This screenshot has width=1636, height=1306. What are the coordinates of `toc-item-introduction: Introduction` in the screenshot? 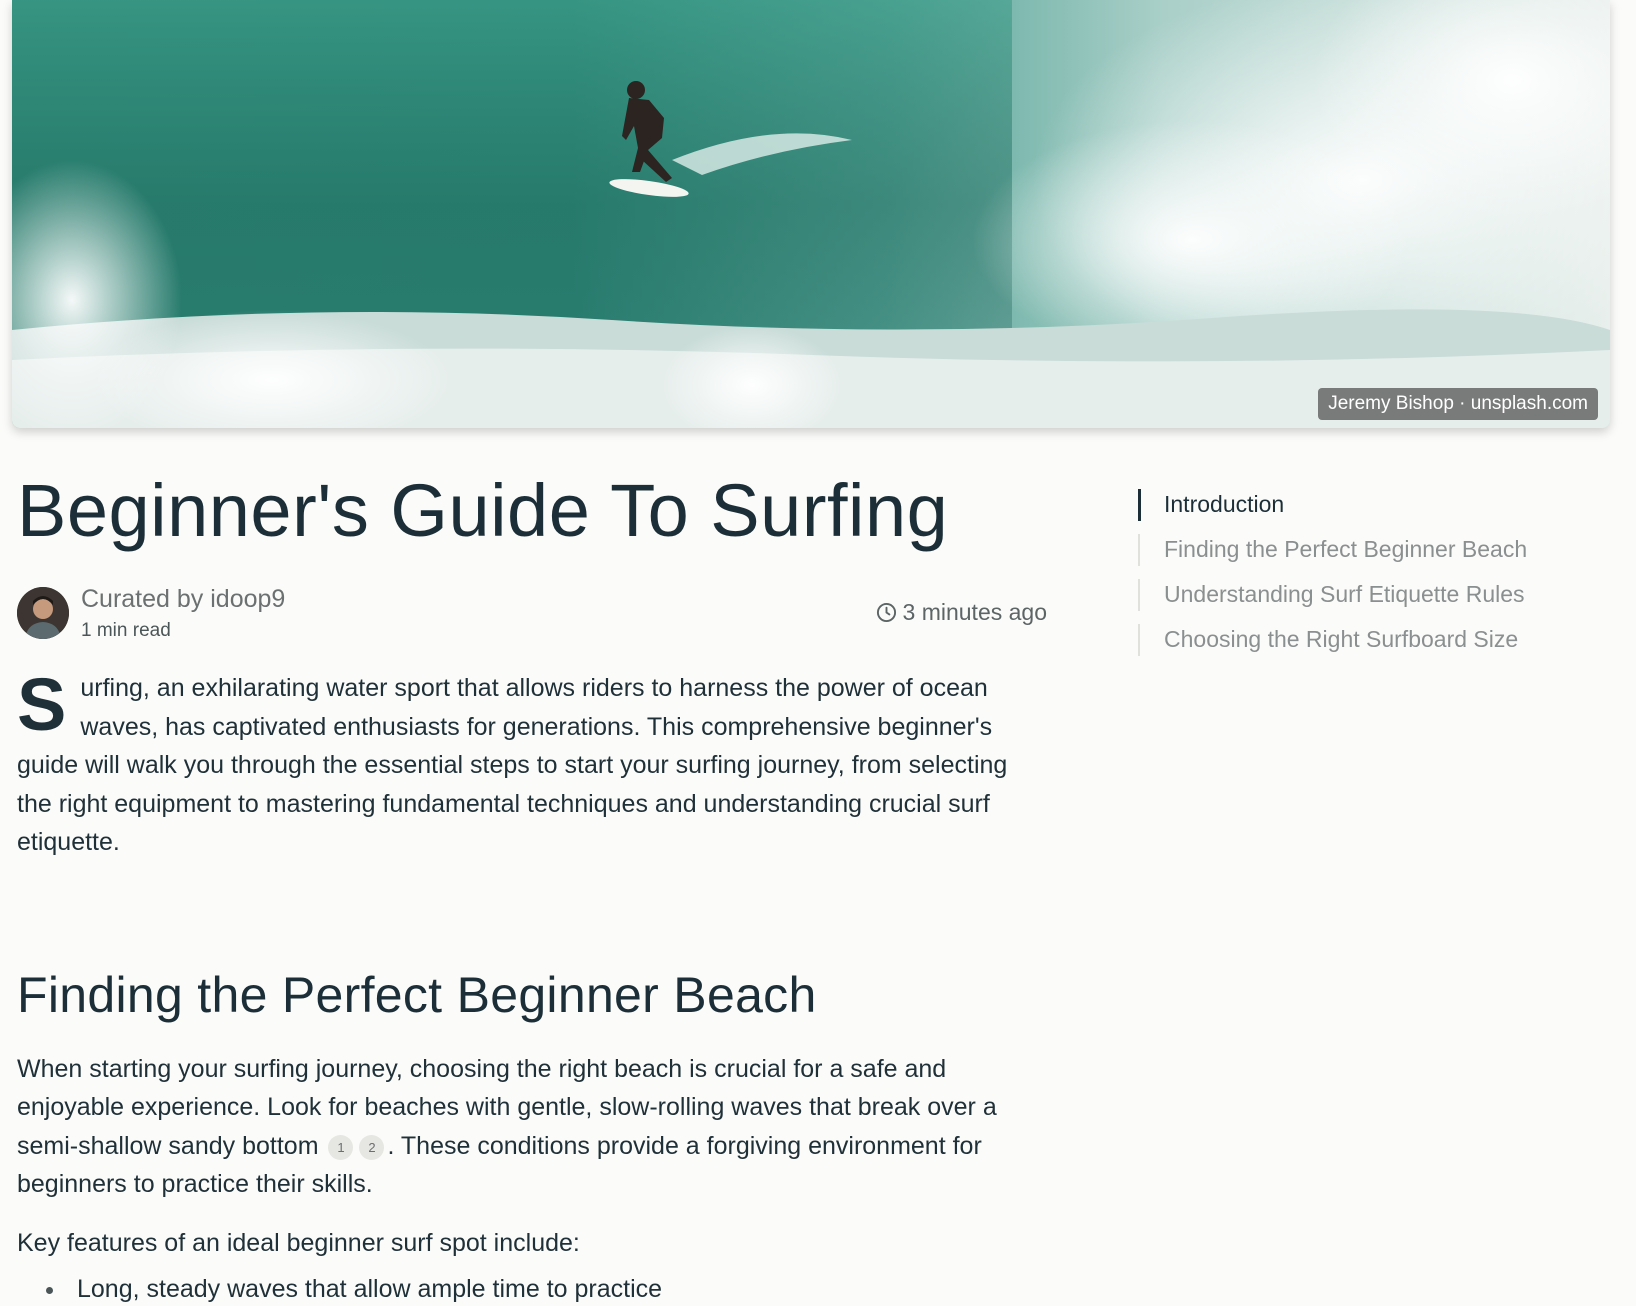 It's located at (1373, 509).